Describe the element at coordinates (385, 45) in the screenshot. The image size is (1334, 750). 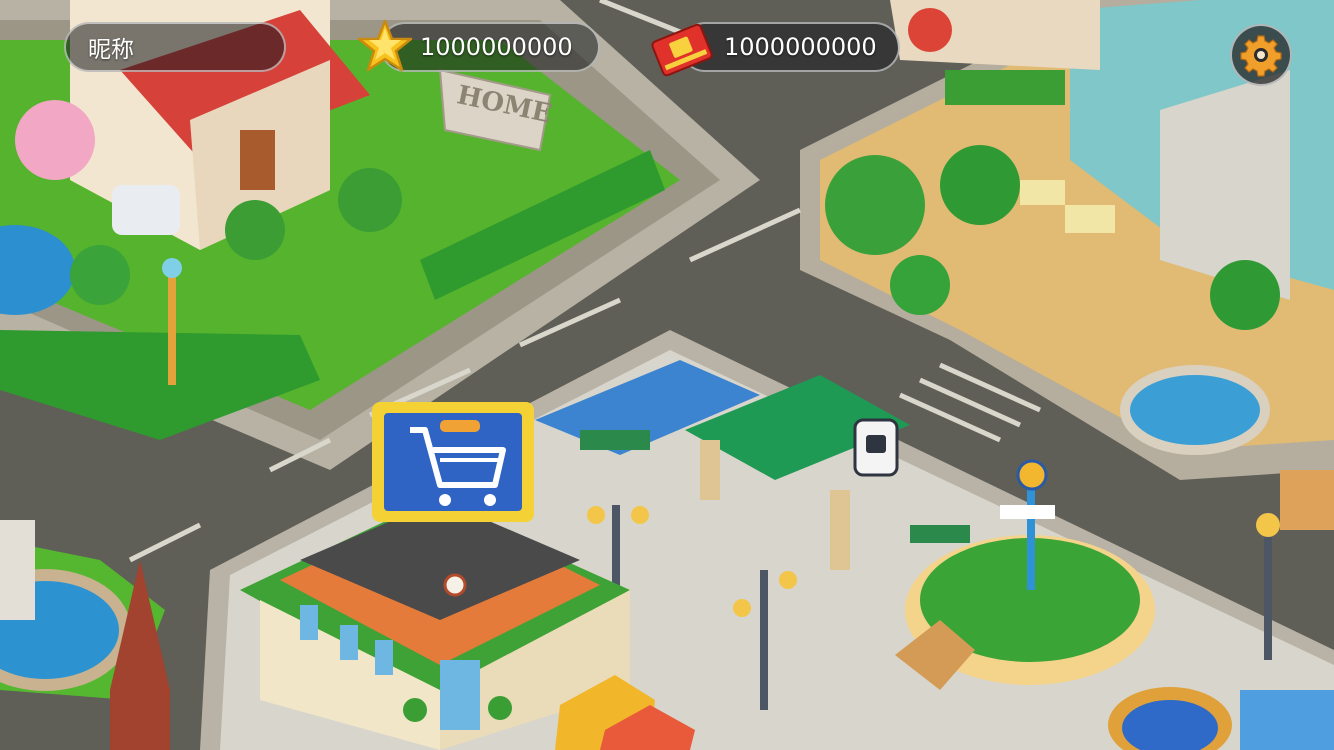
I see `star-icon` at that location.